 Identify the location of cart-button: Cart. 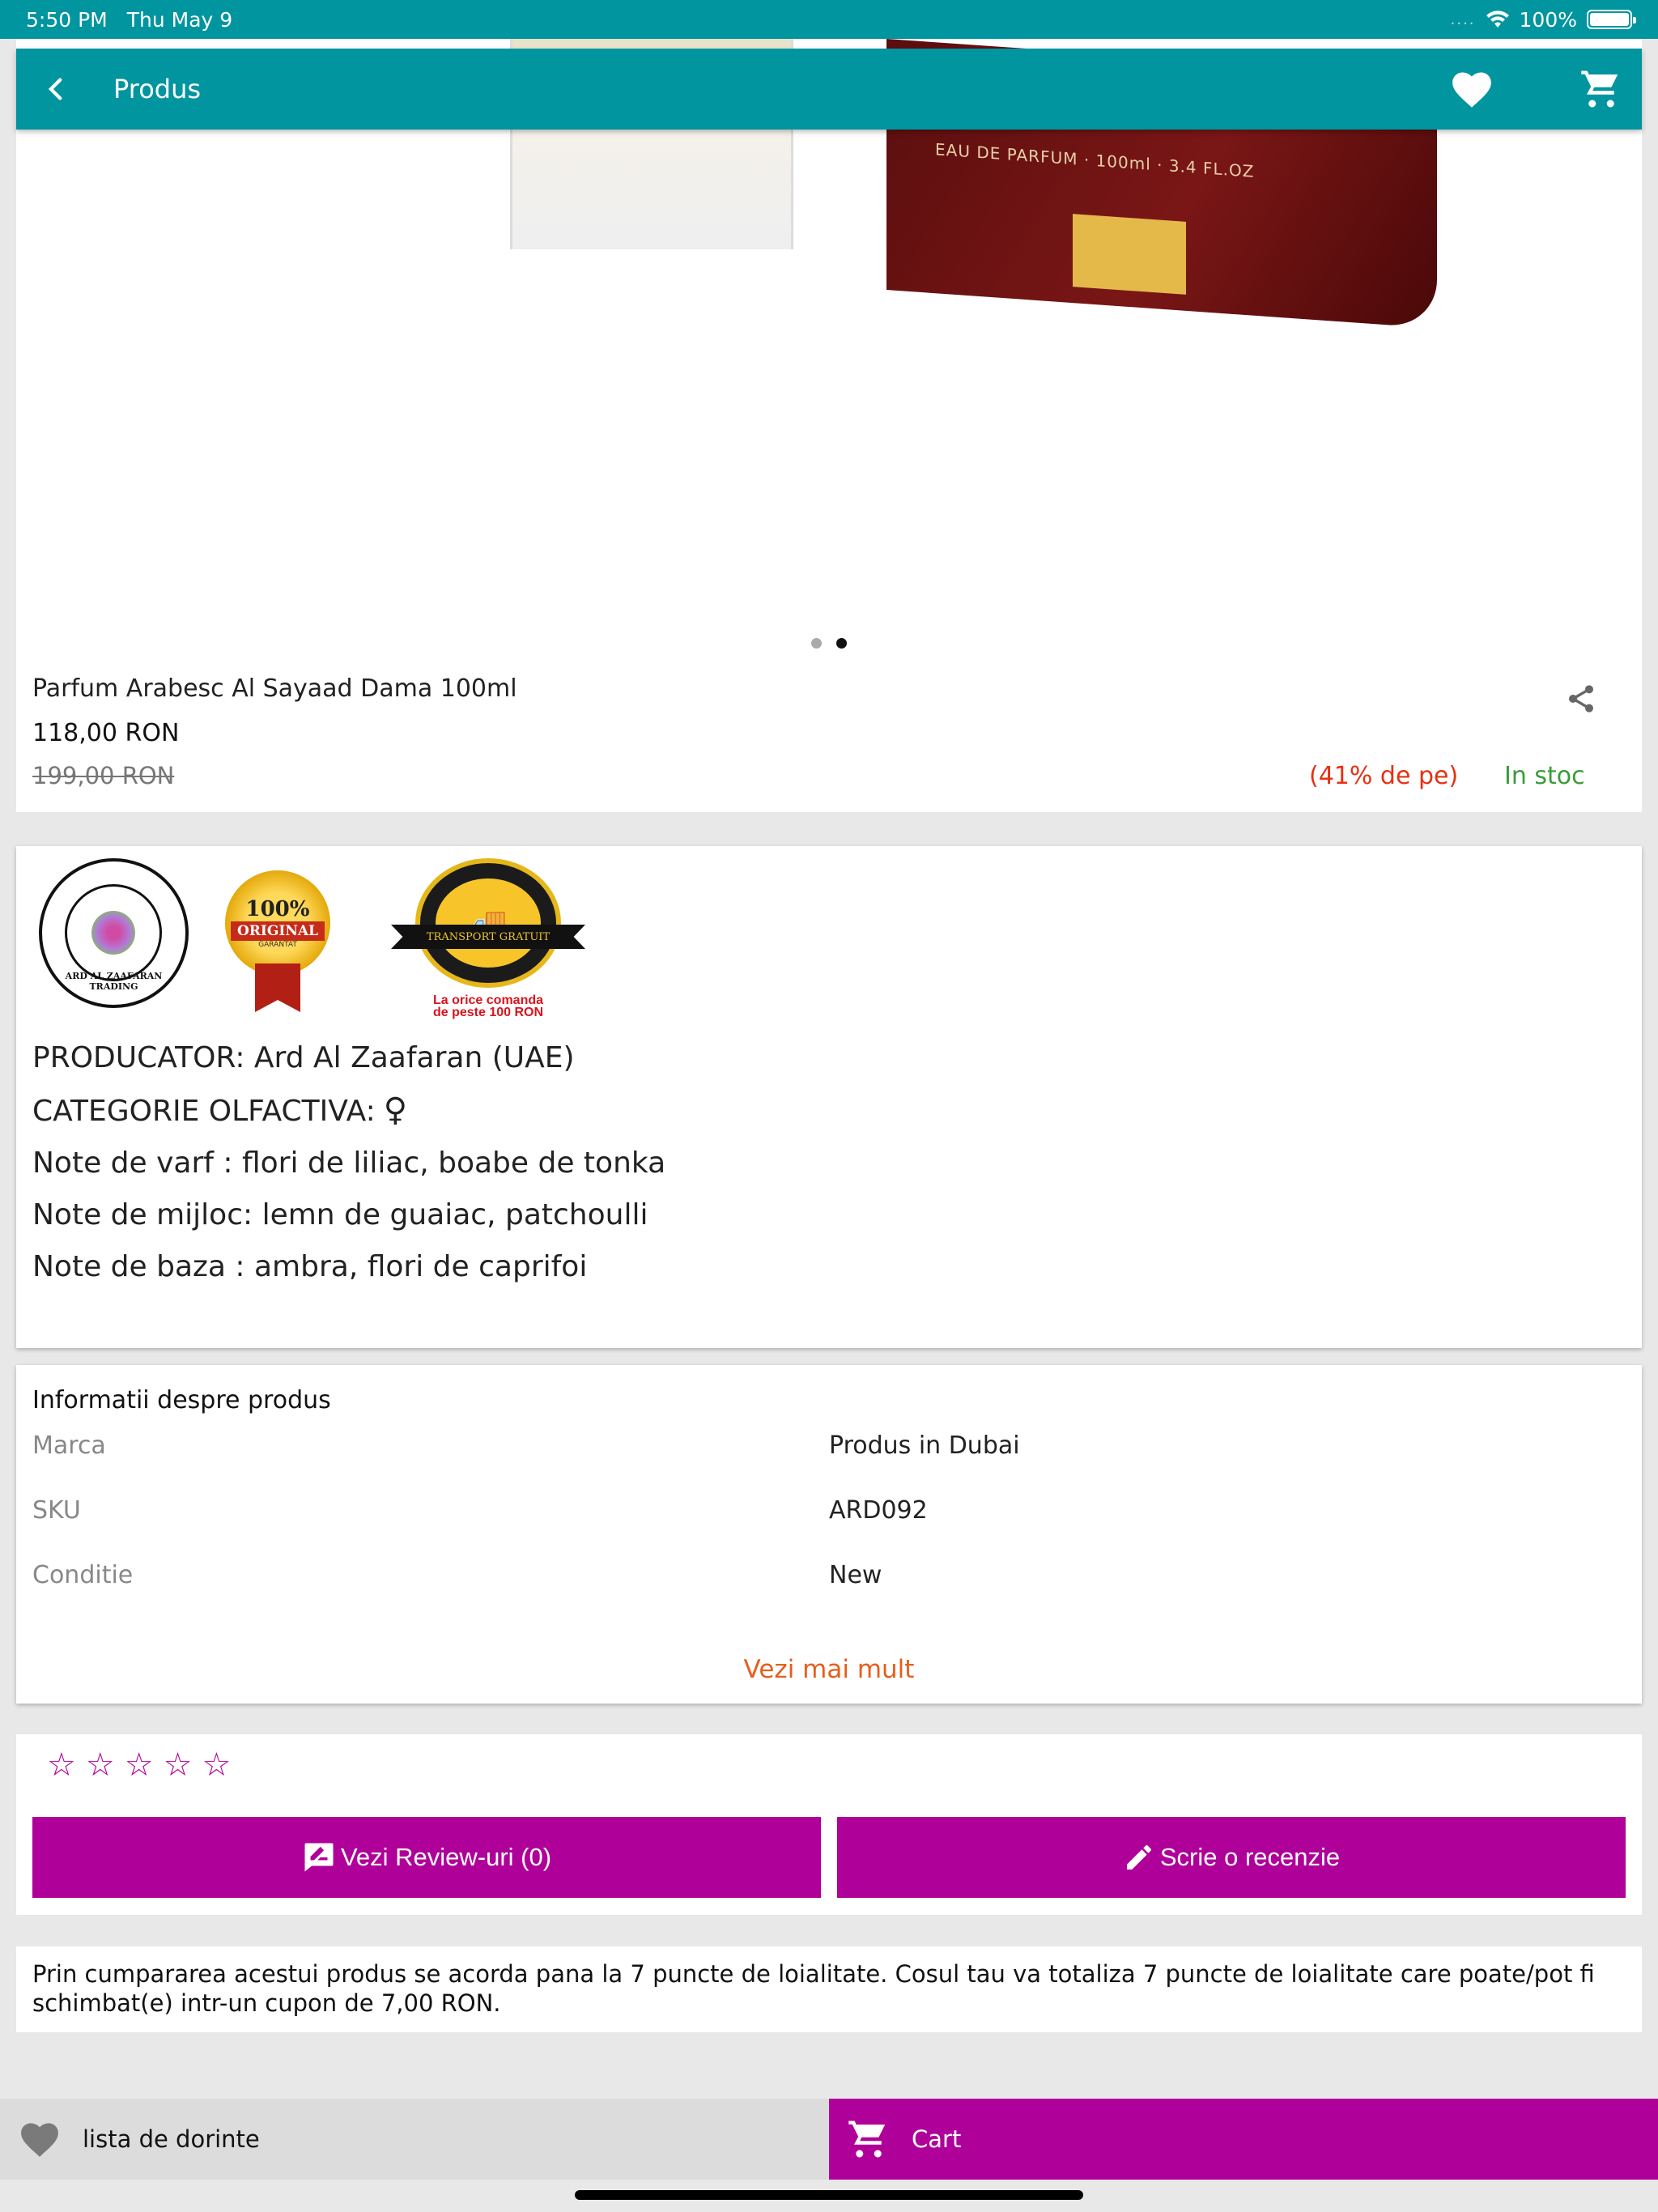
(1243, 2139).